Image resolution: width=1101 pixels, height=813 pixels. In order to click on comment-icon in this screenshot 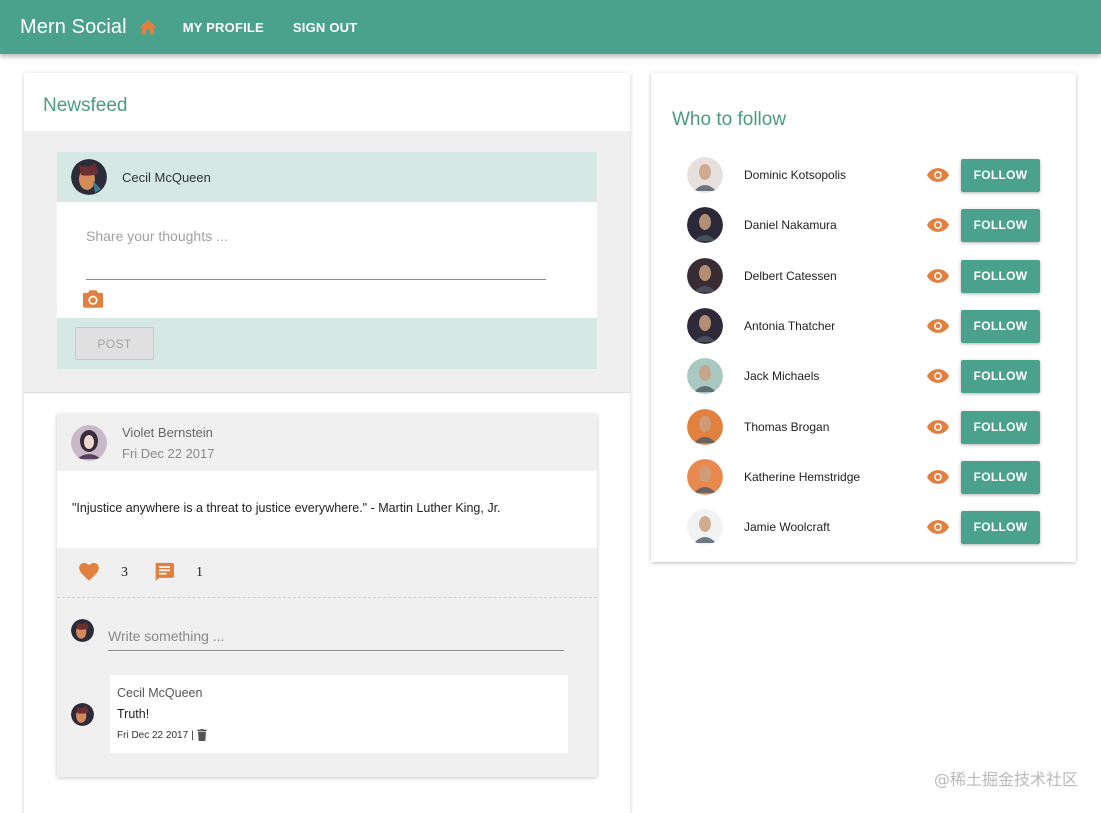, I will do `click(165, 573)`.